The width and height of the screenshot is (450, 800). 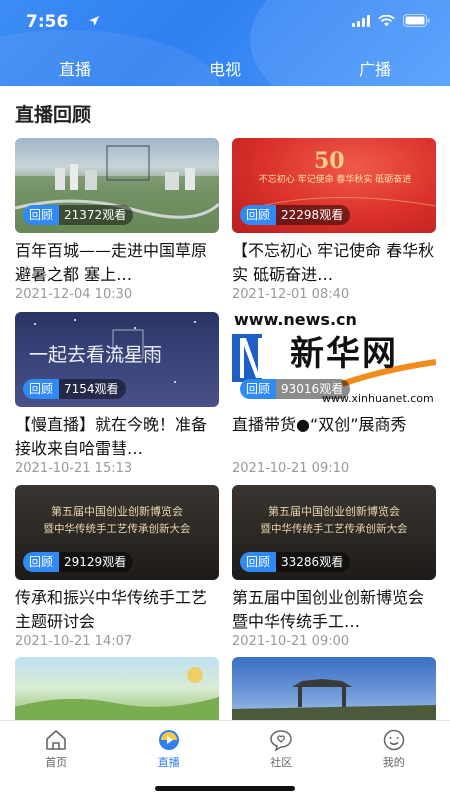 I want to click on header: 7:56 直播 电视 广播, so click(x=225, y=43).